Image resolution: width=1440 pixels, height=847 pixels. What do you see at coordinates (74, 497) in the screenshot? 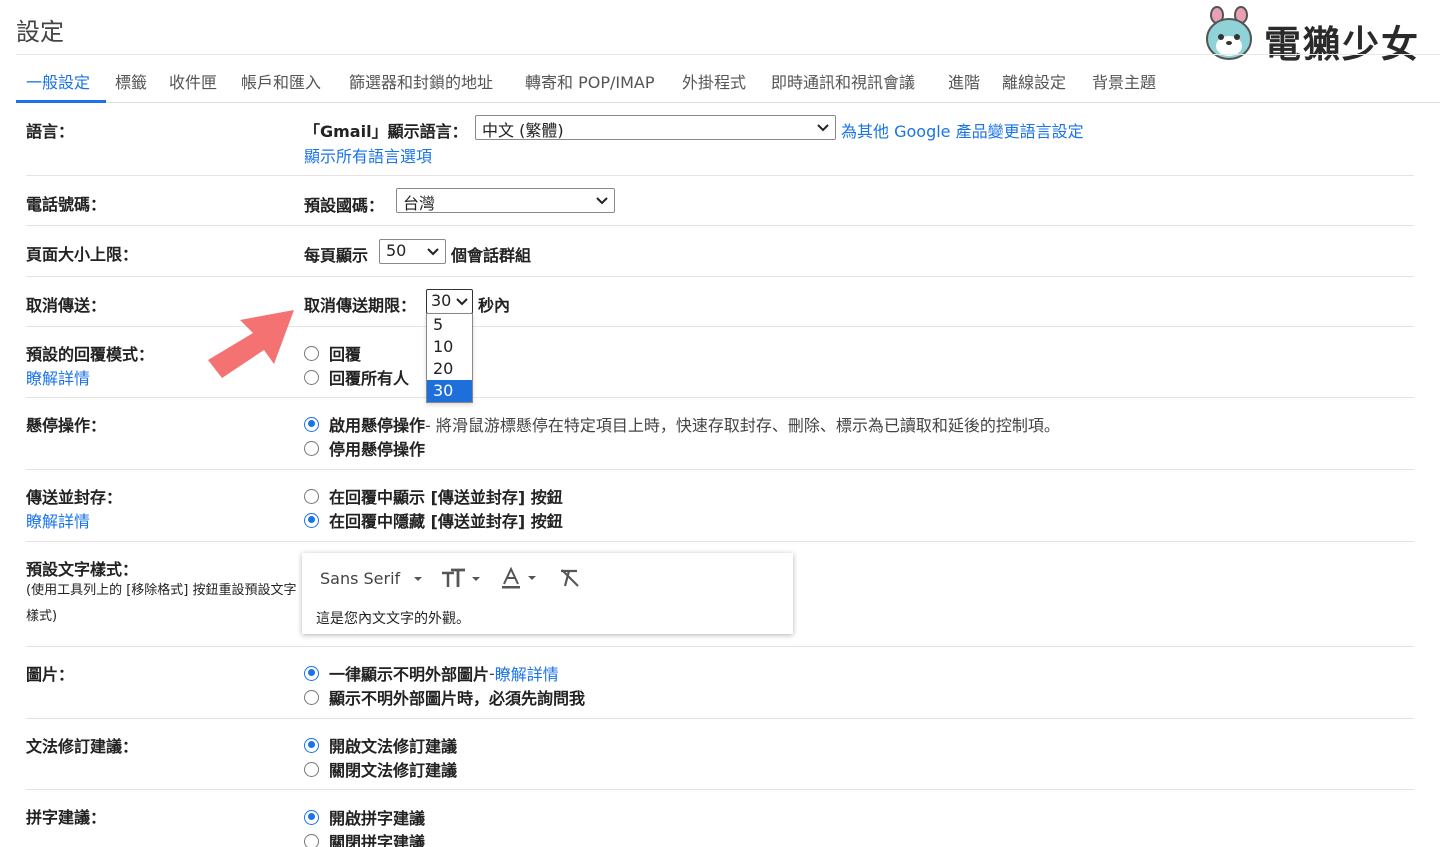
I see `send-archive-label: 傳送並封存：` at bounding box center [74, 497].